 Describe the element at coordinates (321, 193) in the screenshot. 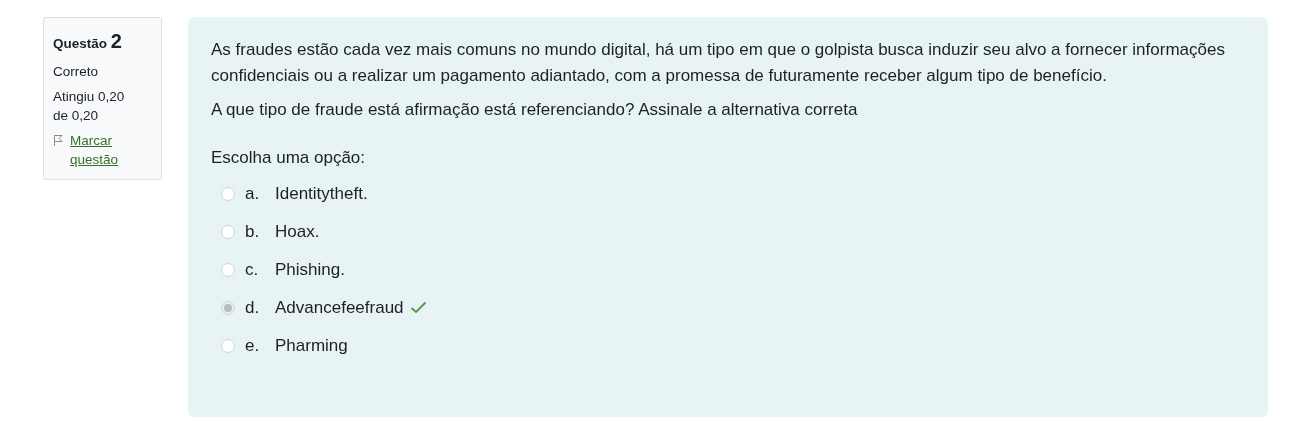

I see `option-text: Identitytheft.` at that location.